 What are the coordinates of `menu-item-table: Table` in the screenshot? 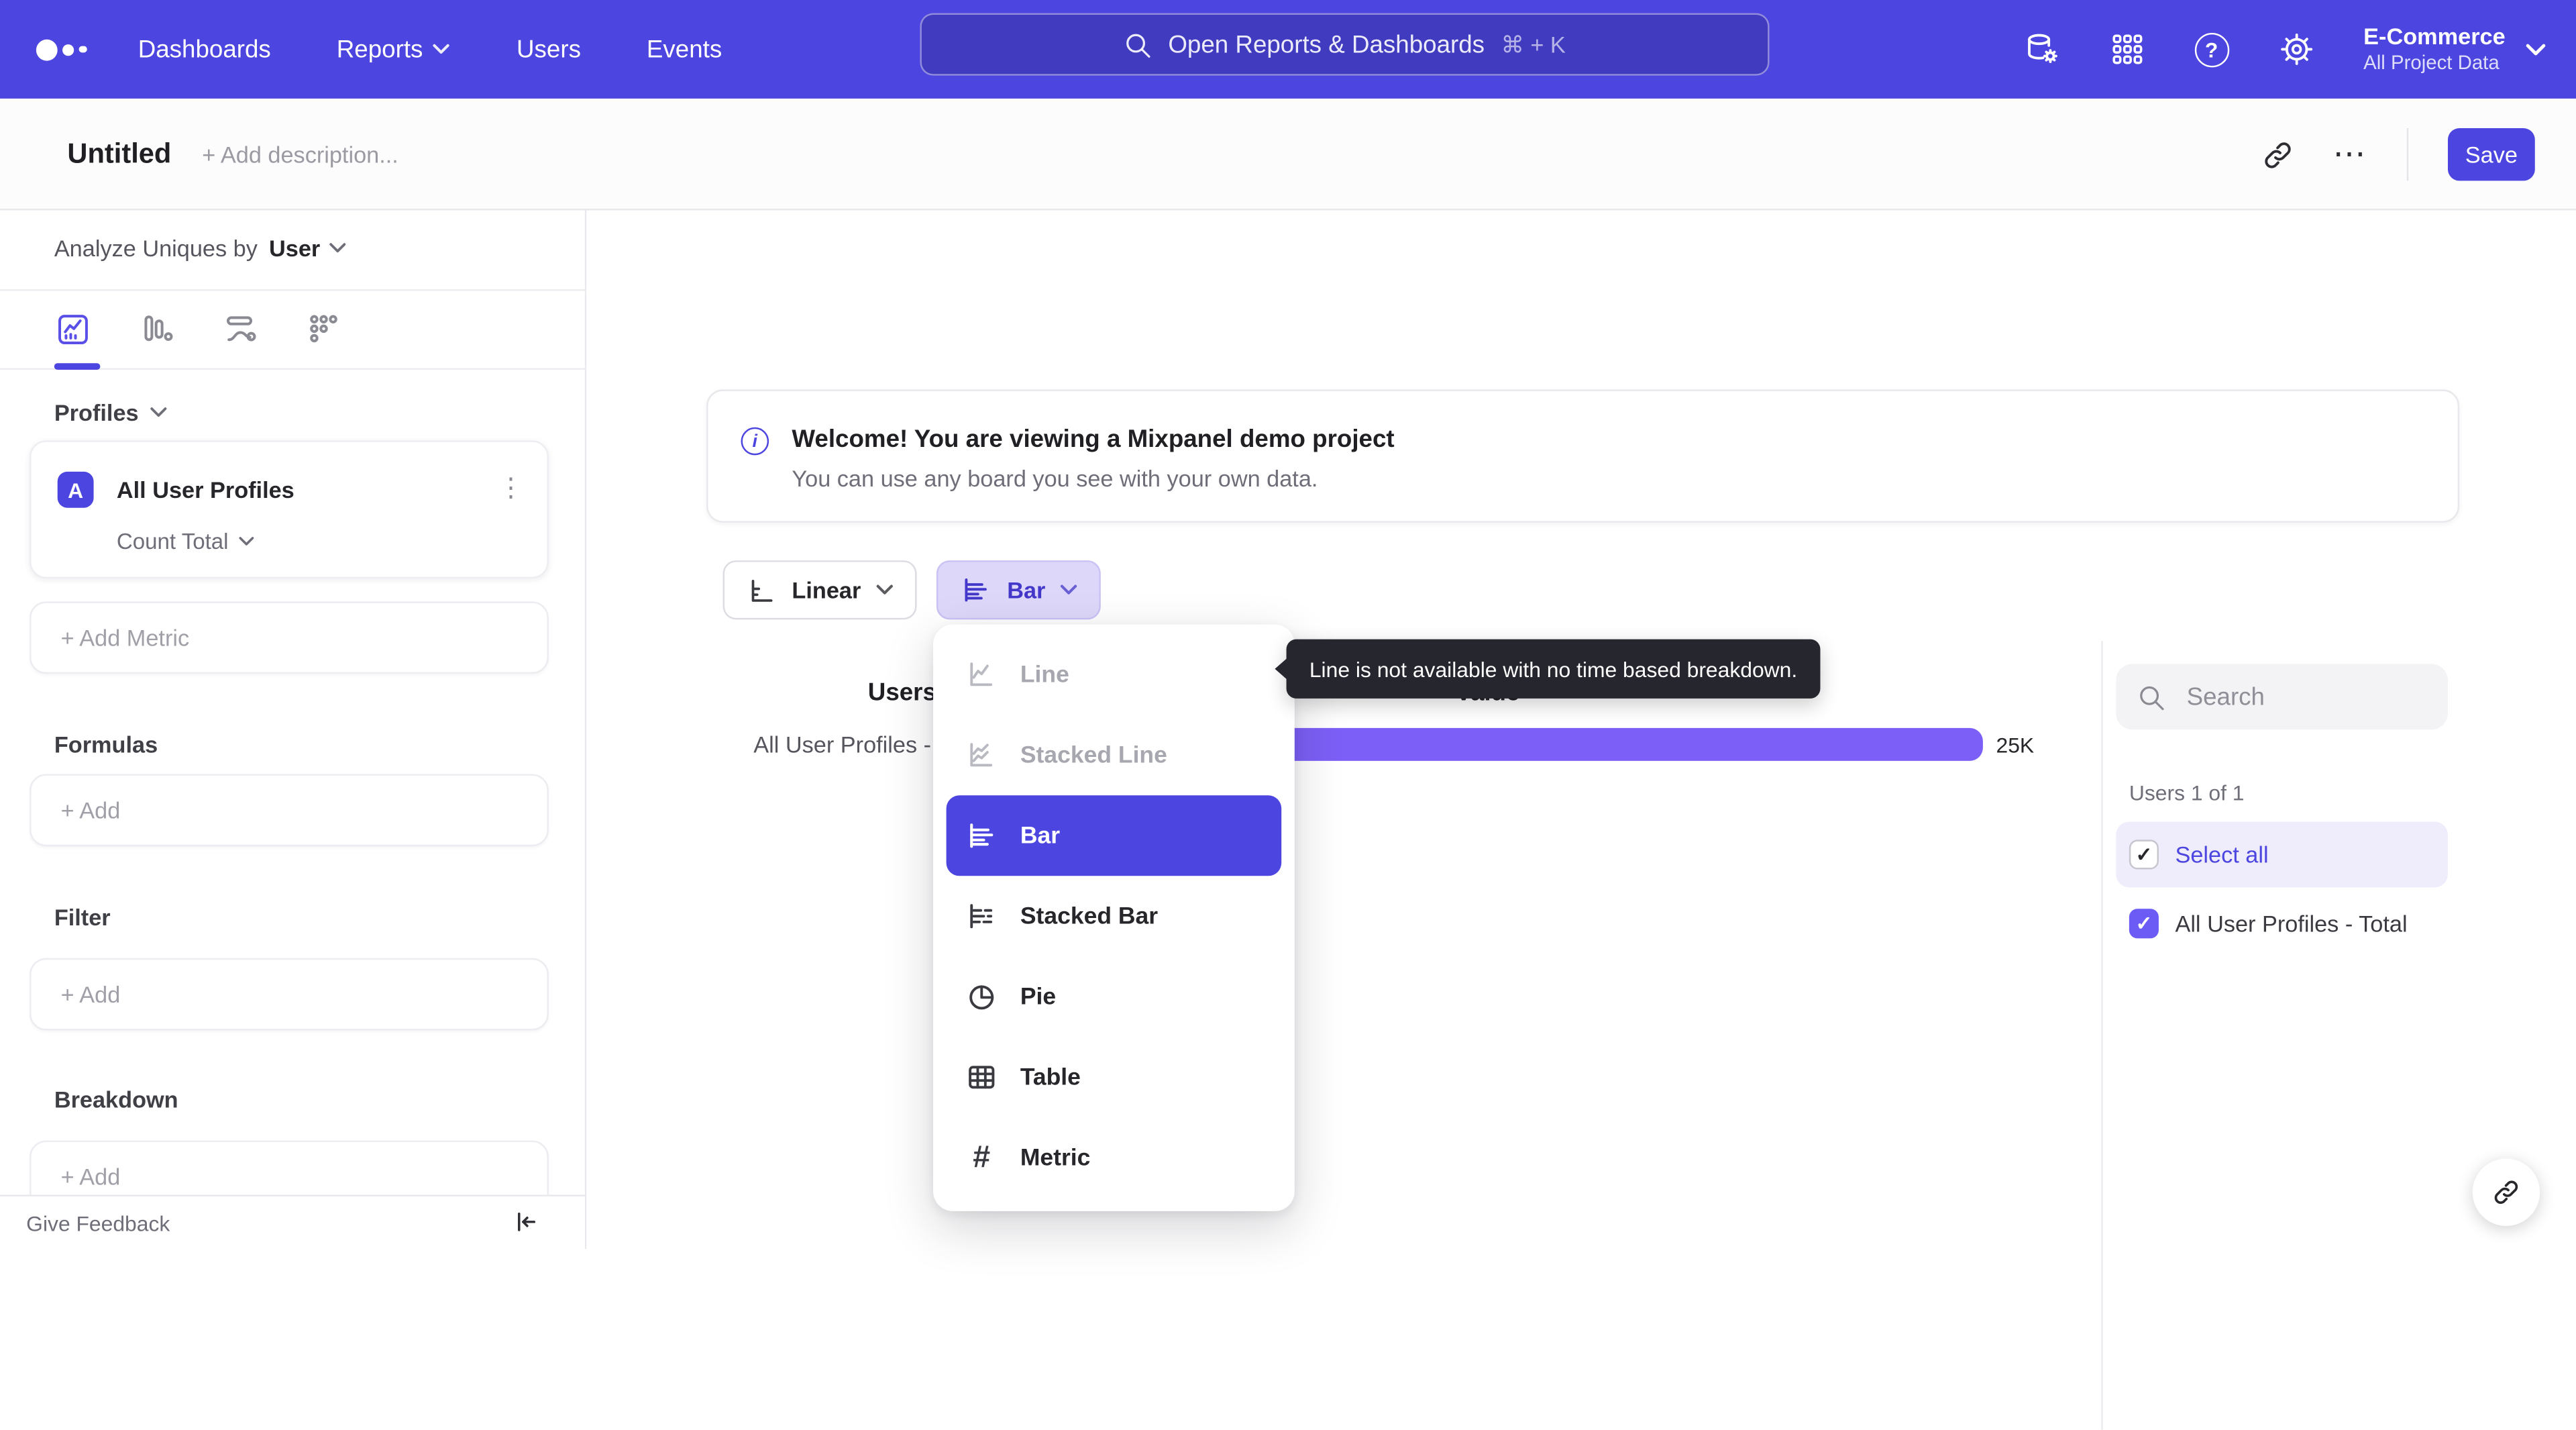 It's located at (1114, 1077).